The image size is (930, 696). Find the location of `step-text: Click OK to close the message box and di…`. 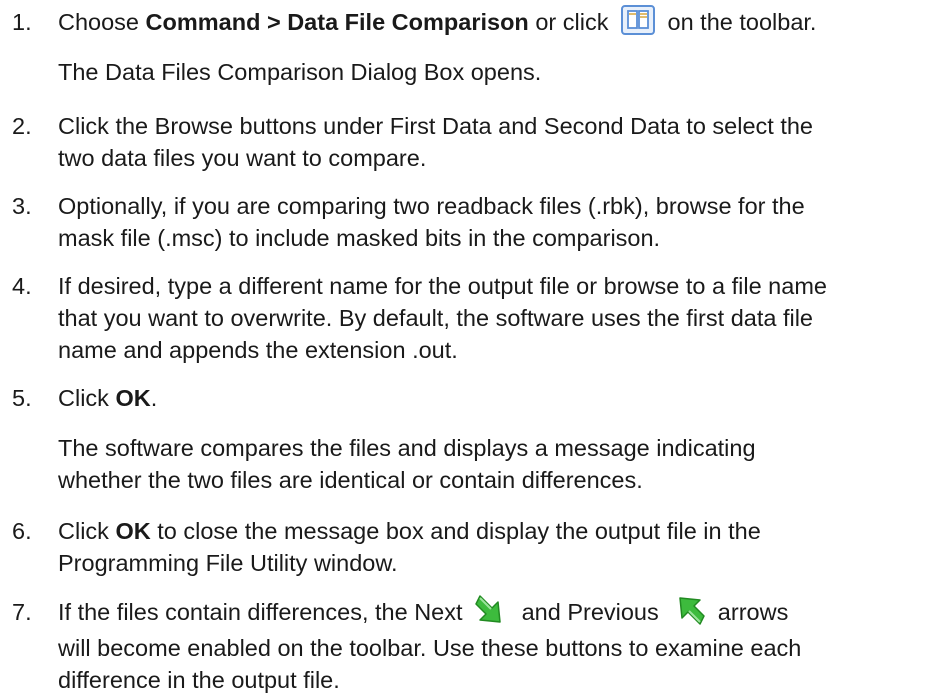

step-text: Click OK to close the message box and di… is located at coordinates (489, 547).